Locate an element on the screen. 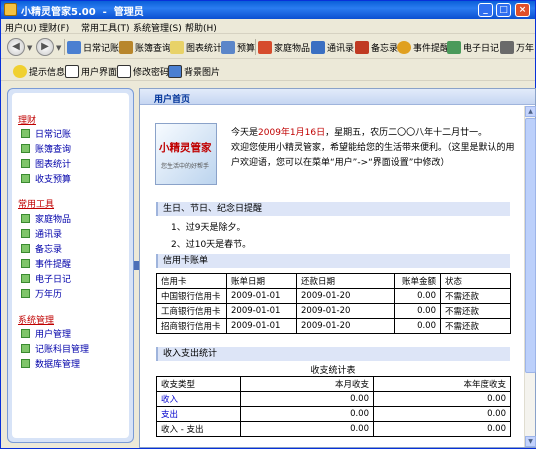 The width and height of the screenshot is (536, 449). scroll-down-icon: ▼ is located at coordinates (530, 441).